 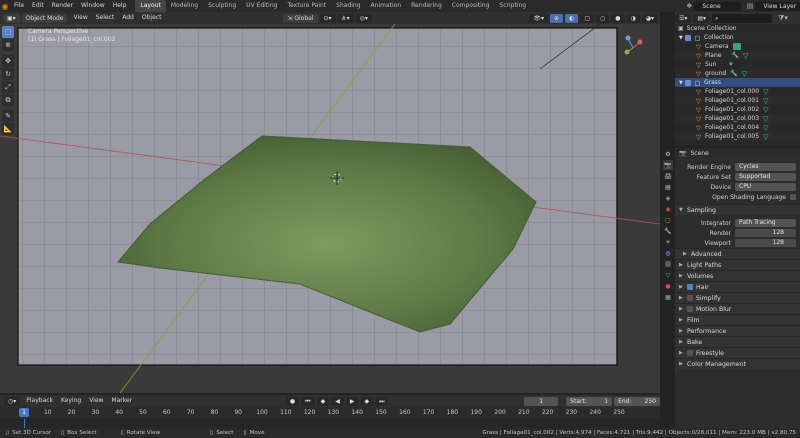 What do you see at coordinates (737, 275) in the screenshot?
I see `volumes-panel: ▶ Volumes` at bounding box center [737, 275].